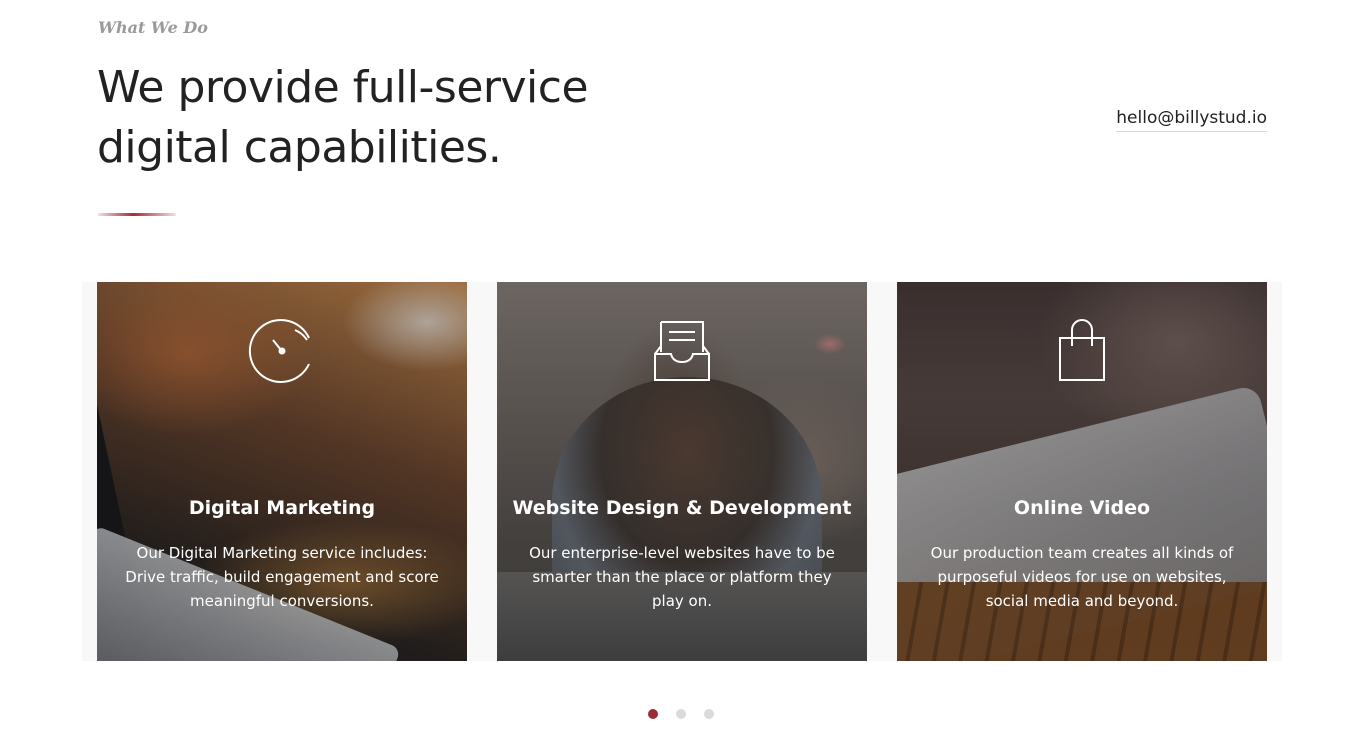  I want to click on card-title: Website Design & Development, so click(682, 508).